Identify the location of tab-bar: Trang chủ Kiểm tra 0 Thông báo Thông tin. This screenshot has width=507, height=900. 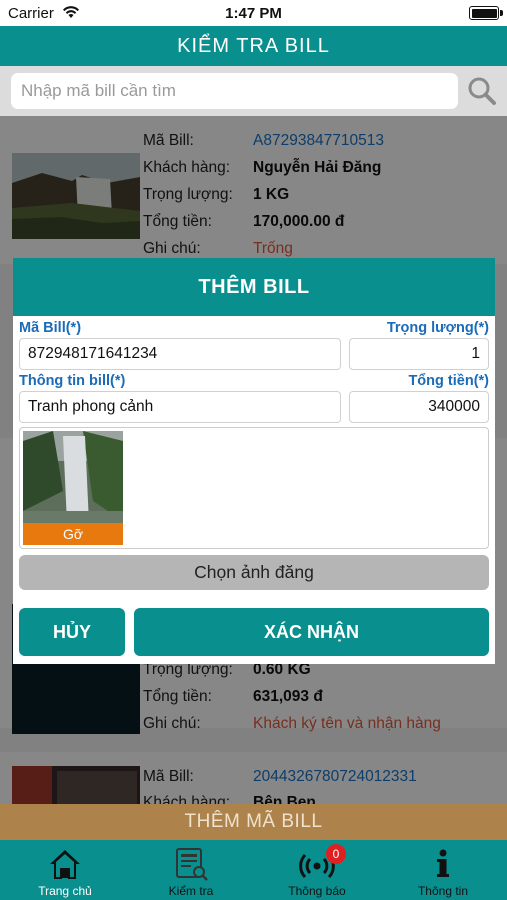
(253, 870).